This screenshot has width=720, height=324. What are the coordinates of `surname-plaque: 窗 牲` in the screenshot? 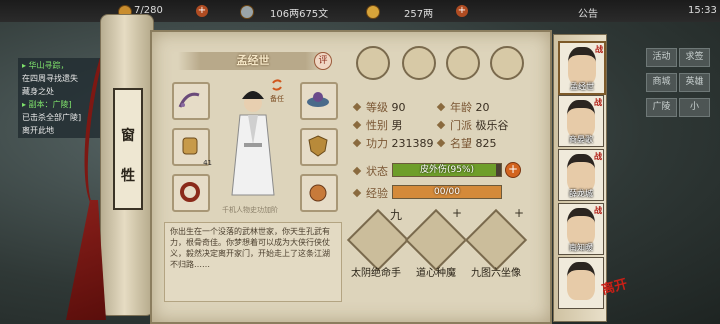 It's located at (128, 149).